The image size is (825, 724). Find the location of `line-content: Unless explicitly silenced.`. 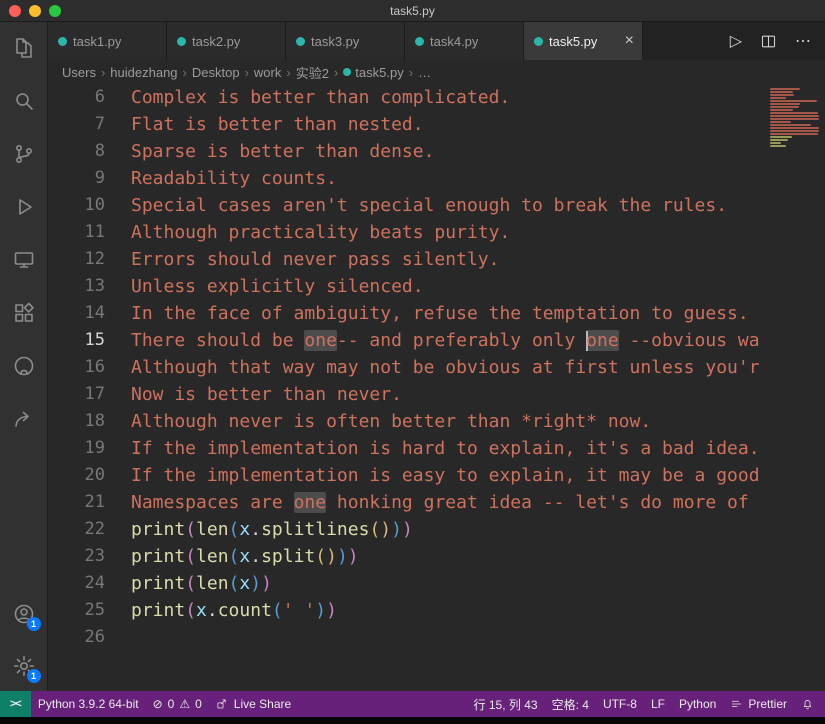

line-content: Unless explicitly silenced. is located at coordinates (264, 286).